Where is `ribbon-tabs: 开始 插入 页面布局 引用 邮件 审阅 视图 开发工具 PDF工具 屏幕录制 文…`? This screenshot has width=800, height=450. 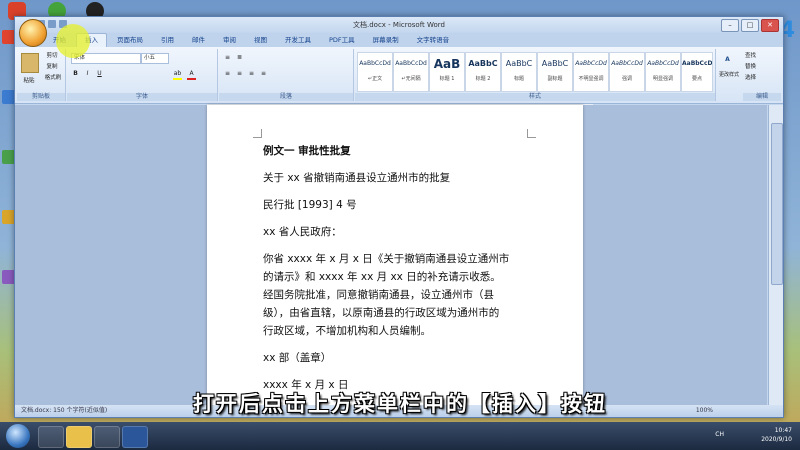 ribbon-tabs: 开始 插入 页面布局 引用 邮件 审阅 视图 开发工具 PDF工具 屏幕录制 文… is located at coordinates (399, 40).